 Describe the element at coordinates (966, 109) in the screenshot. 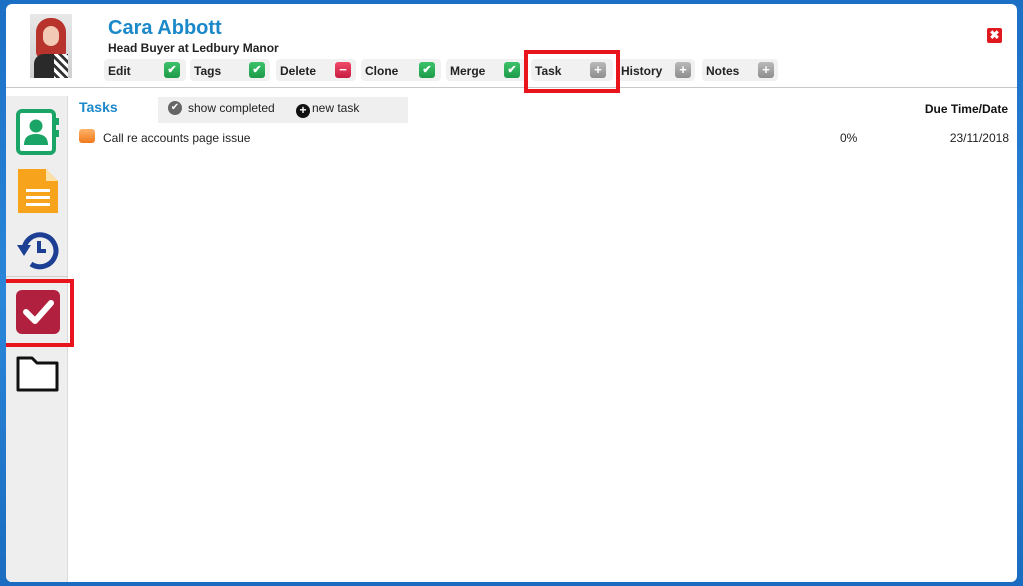

I see `due-date-header: Due Time/Date` at that location.